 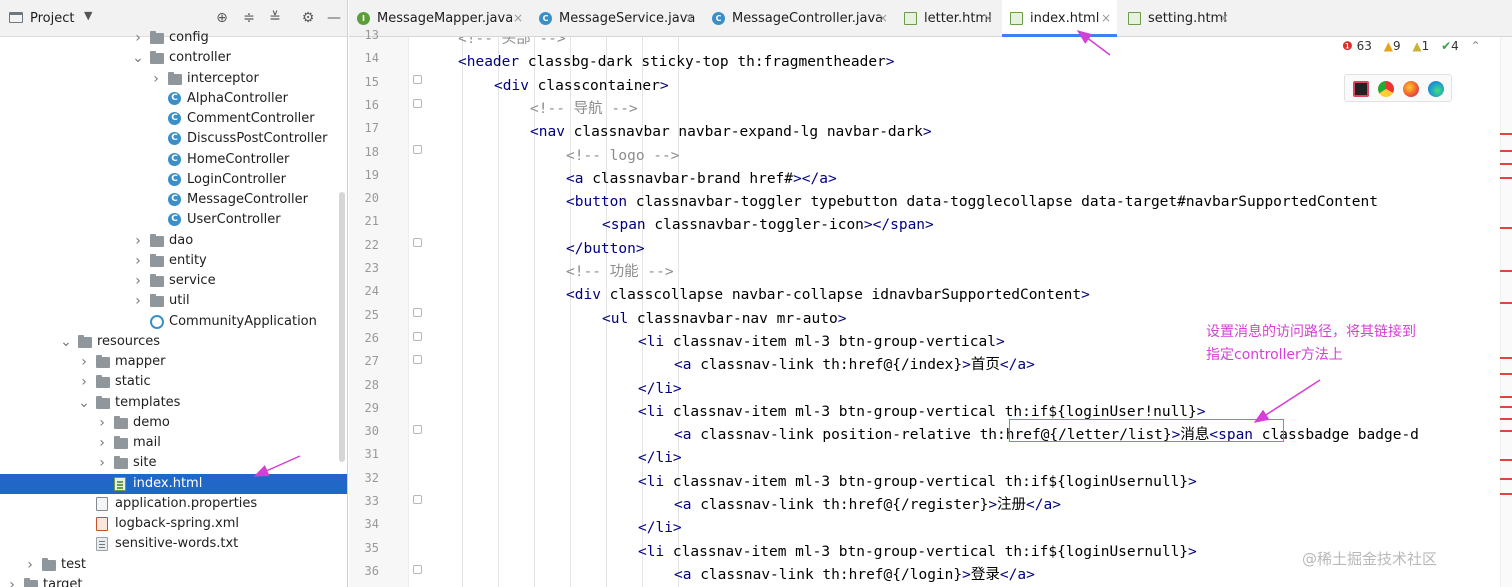 What do you see at coordinates (768, 225) in the screenshot?
I see `code-line: <span classnavbar-toggler-icon></span>` at bounding box center [768, 225].